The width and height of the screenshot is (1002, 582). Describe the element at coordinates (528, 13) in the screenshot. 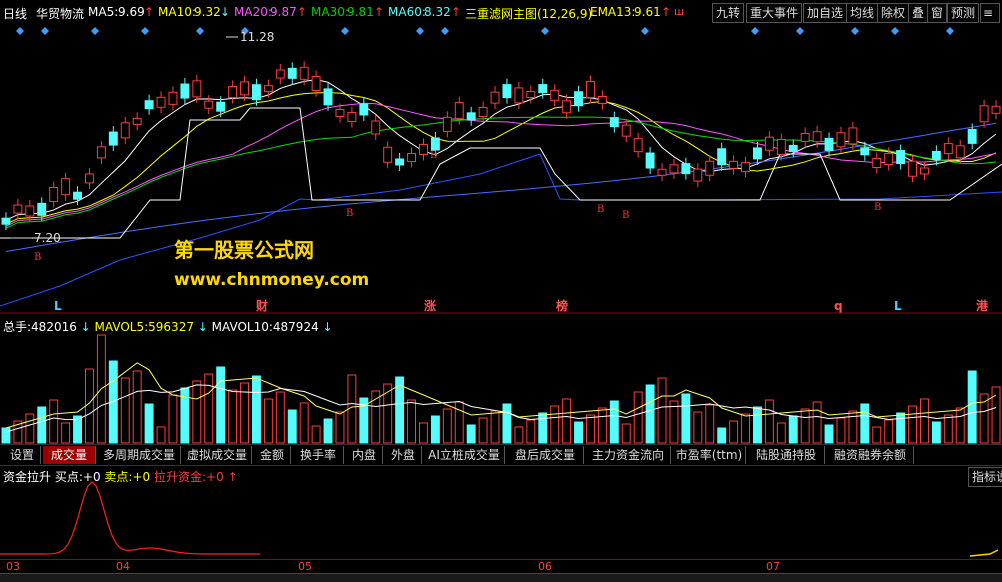

I see `indicator-name: 三重滤网主图(12,26,9)` at that location.